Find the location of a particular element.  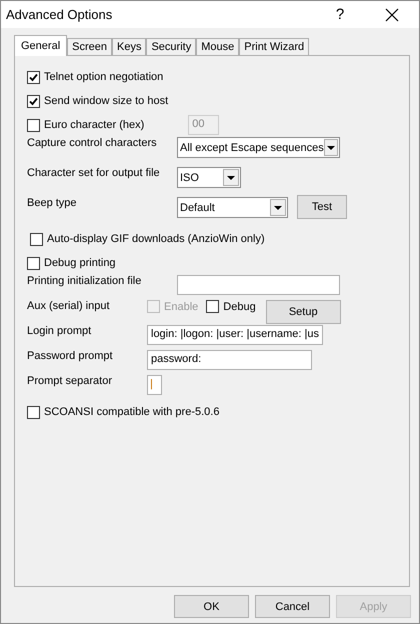

input-field: login: |logon: |user: |username: |us is located at coordinates (235, 335).